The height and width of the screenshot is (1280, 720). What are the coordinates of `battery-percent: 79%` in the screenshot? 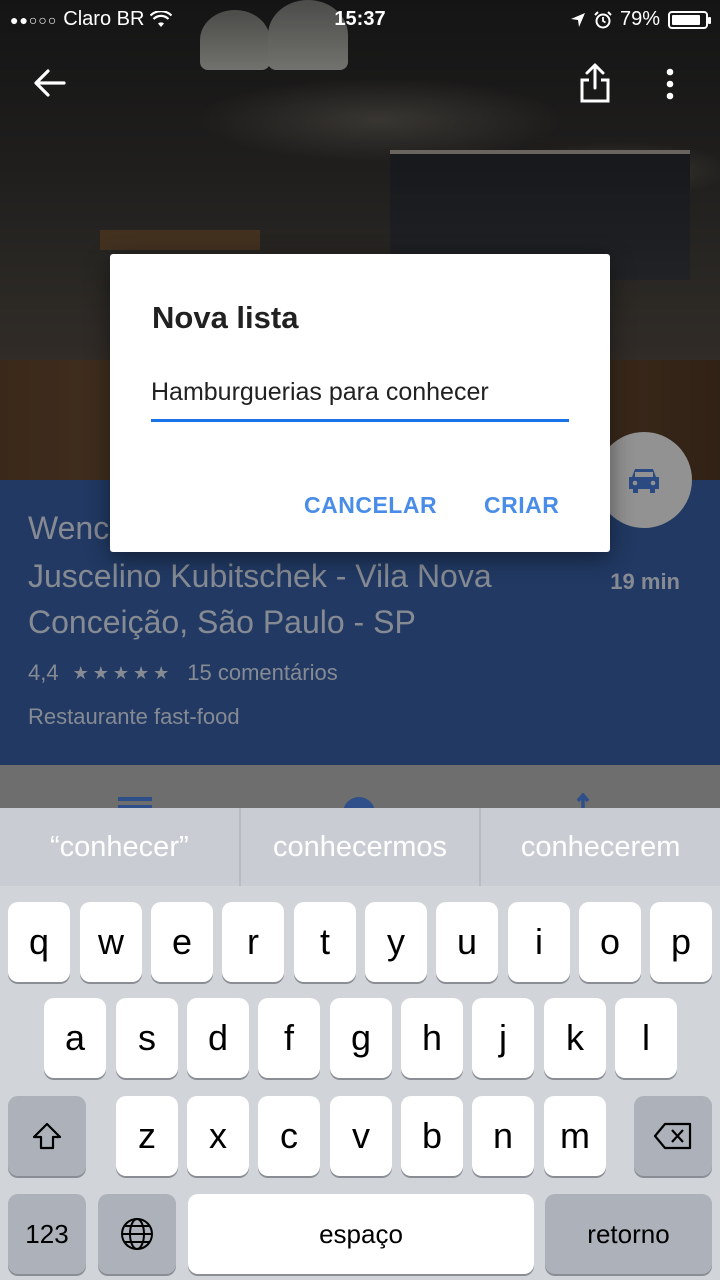 It's located at (639, 19).